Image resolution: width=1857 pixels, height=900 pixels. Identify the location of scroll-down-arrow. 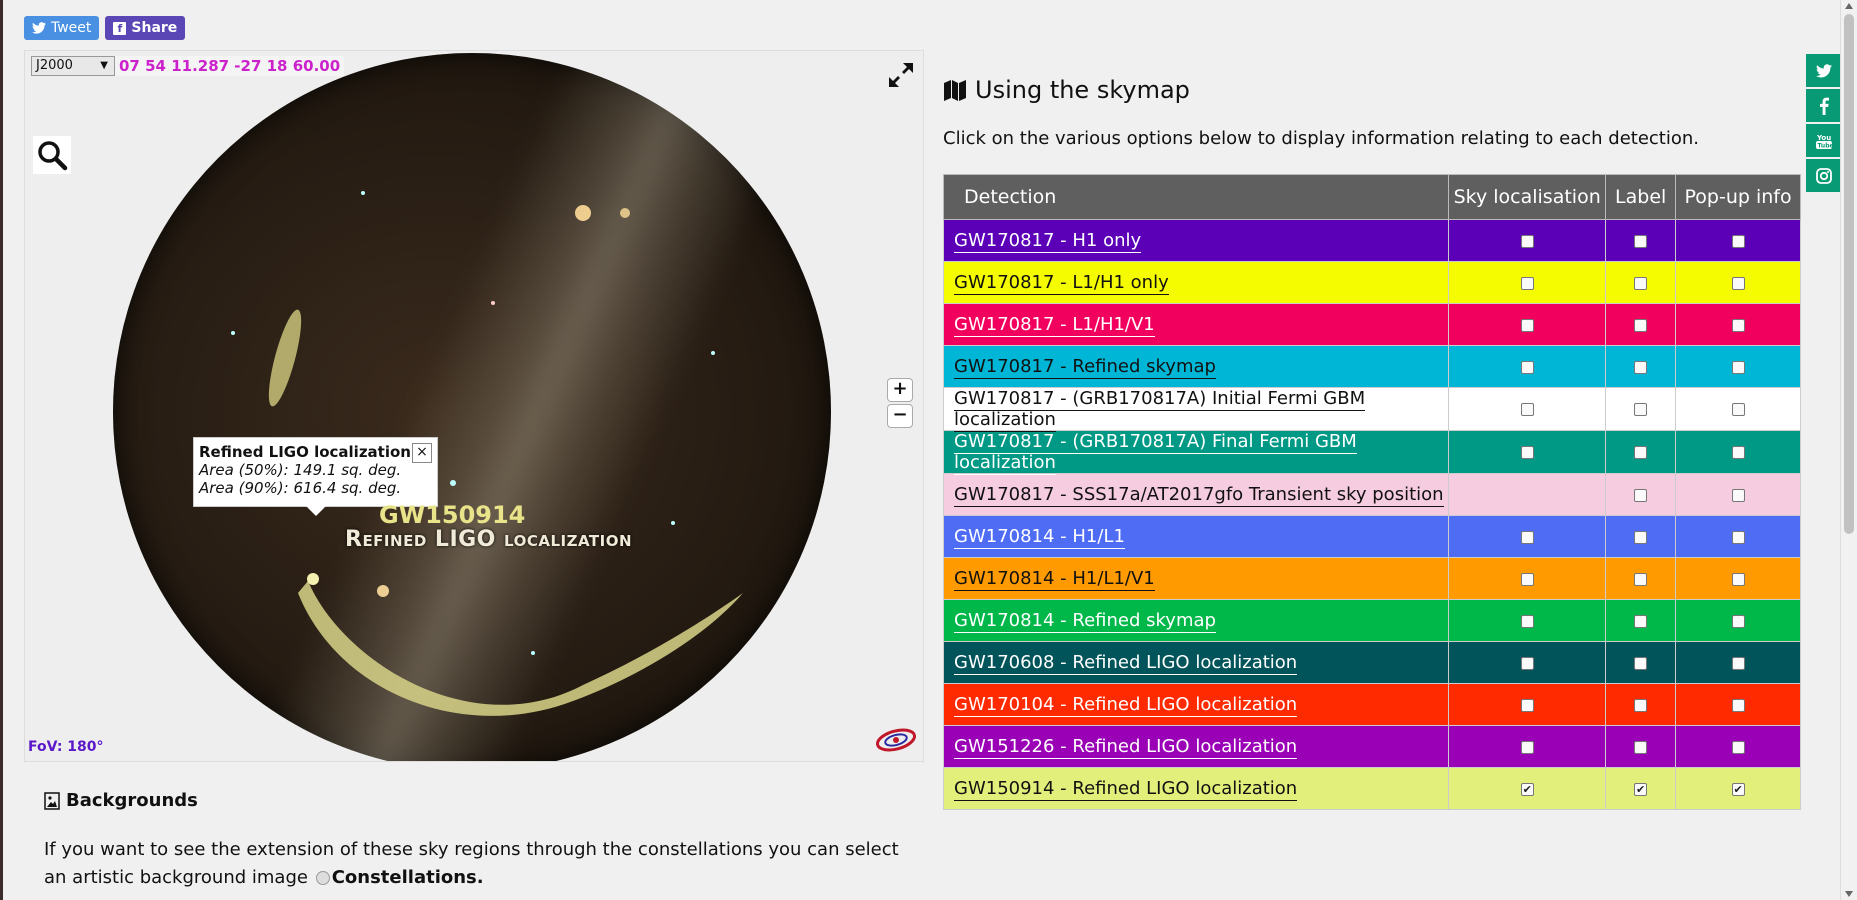
(1849, 894).